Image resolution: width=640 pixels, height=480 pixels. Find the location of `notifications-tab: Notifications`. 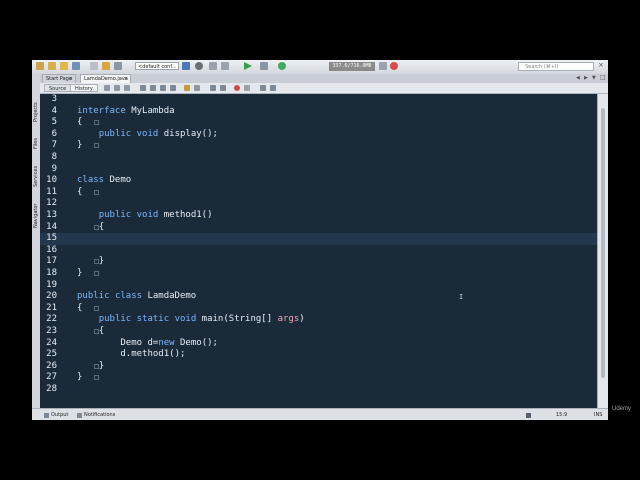

notifications-tab: Notifications is located at coordinates (99, 414).